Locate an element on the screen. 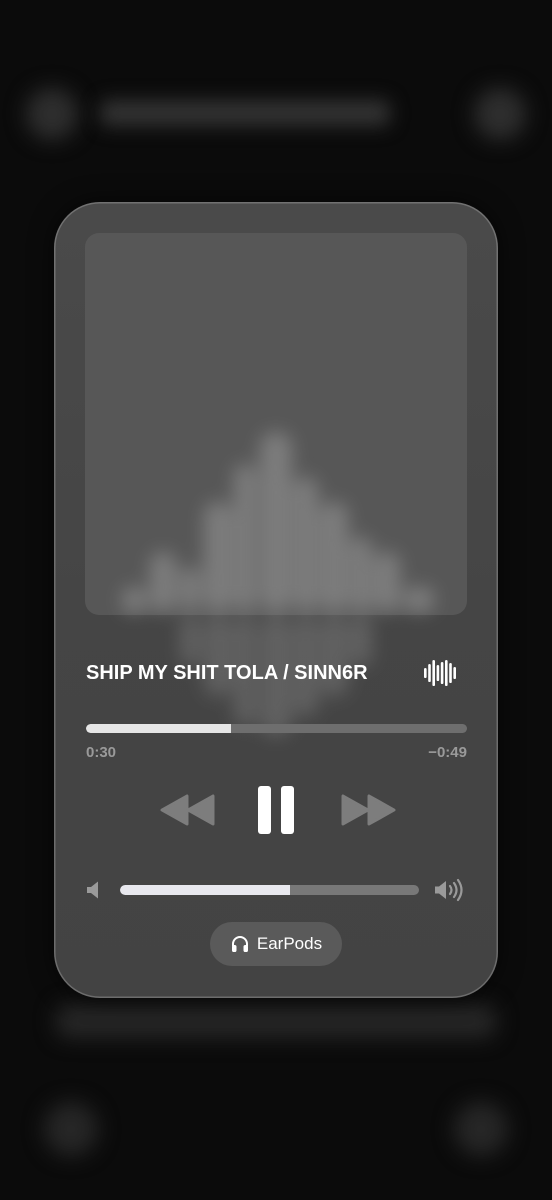 Image resolution: width=552 pixels, height=1200 pixels. pause-button is located at coordinates (276, 810).